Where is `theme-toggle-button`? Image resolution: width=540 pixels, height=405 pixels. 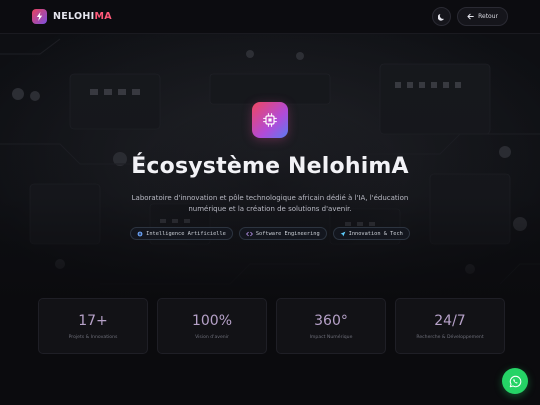 theme-toggle-button is located at coordinates (442, 16).